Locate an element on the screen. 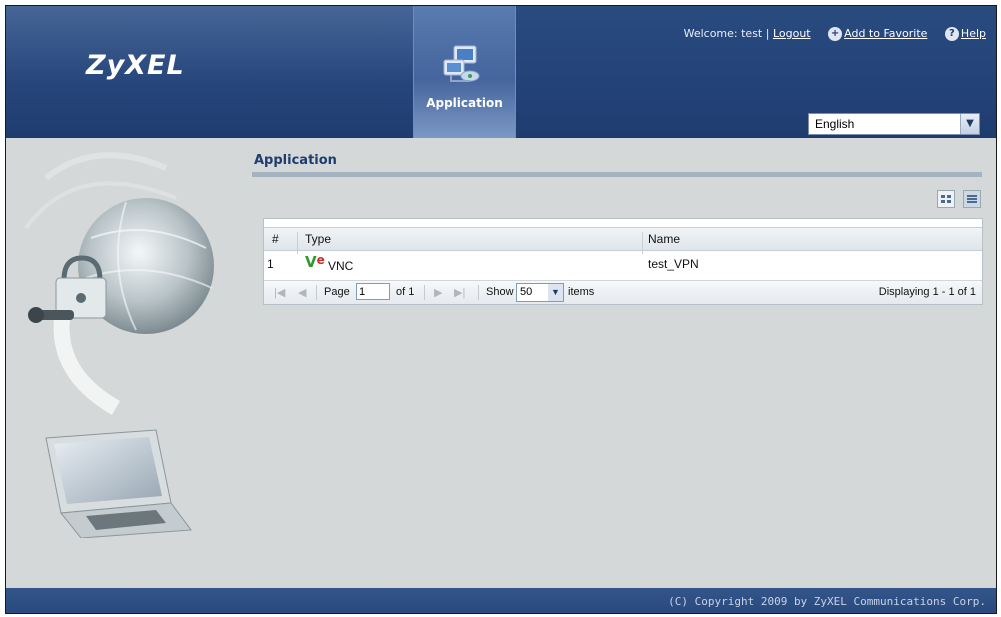 The height and width of the screenshot is (617, 1001). first-page-icon: |◀ is located at coordinates (279, 292).